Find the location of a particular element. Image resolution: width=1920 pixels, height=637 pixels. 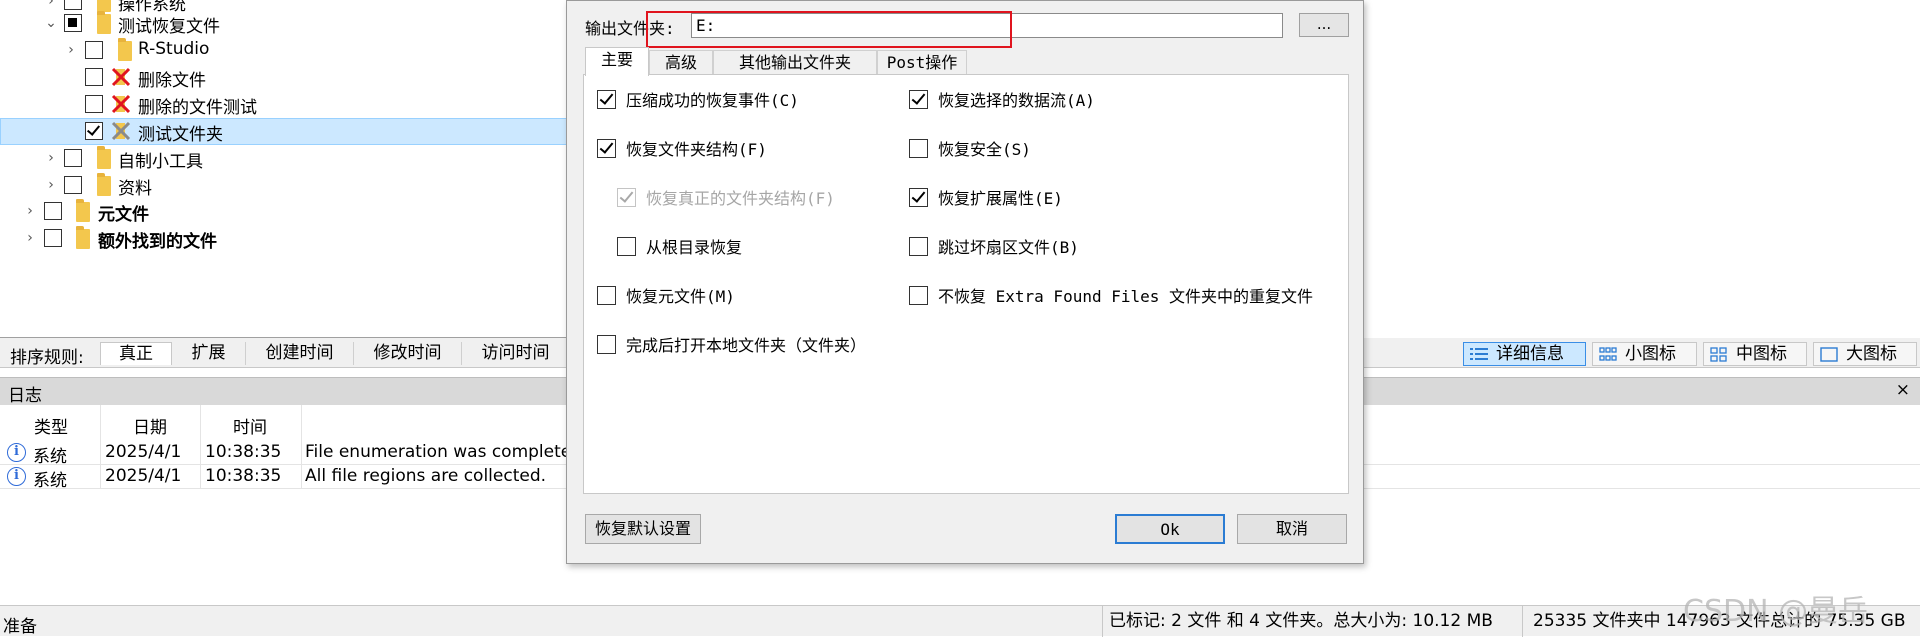

tree-item-tools: › 自制小工具 is located at coordinates (283, 158).